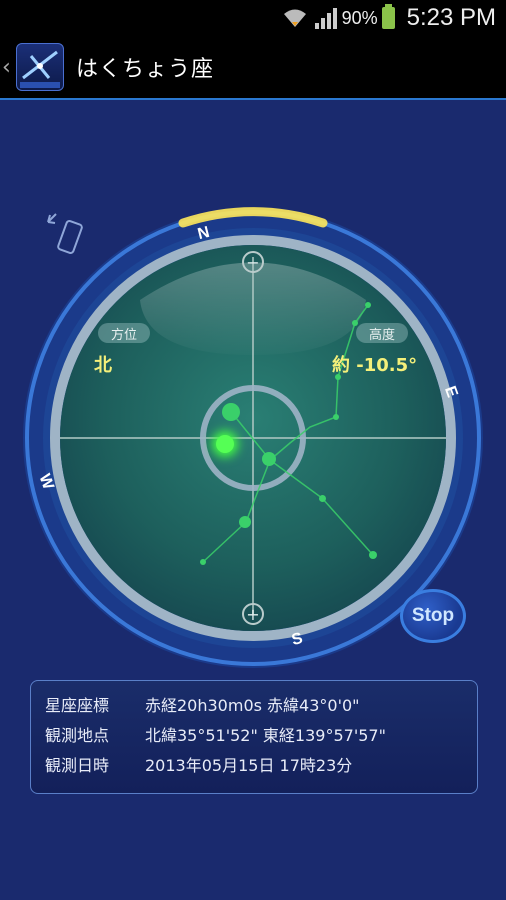  Describe the element at coordinates (77, 765) in the screenshot. I see `info-label: 観測日時` at that location.